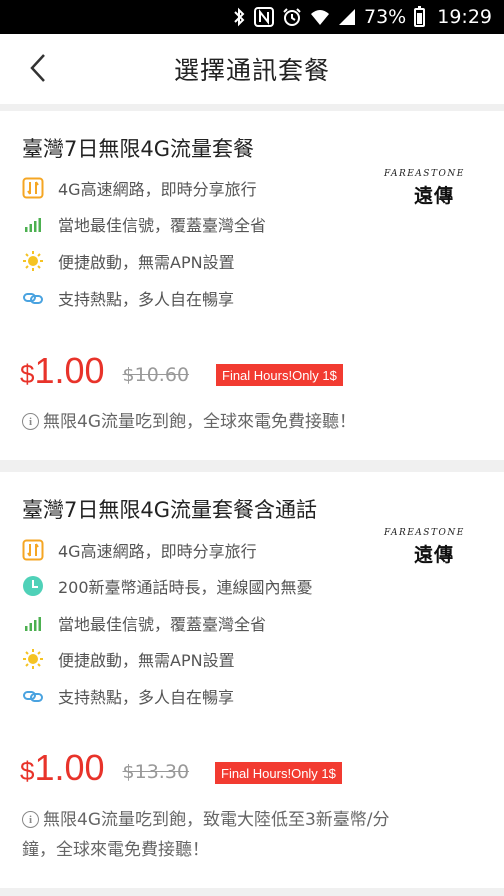  Describe the element at coordinates (33, 586) in the screenshot. I see `clock-icon` at that location.